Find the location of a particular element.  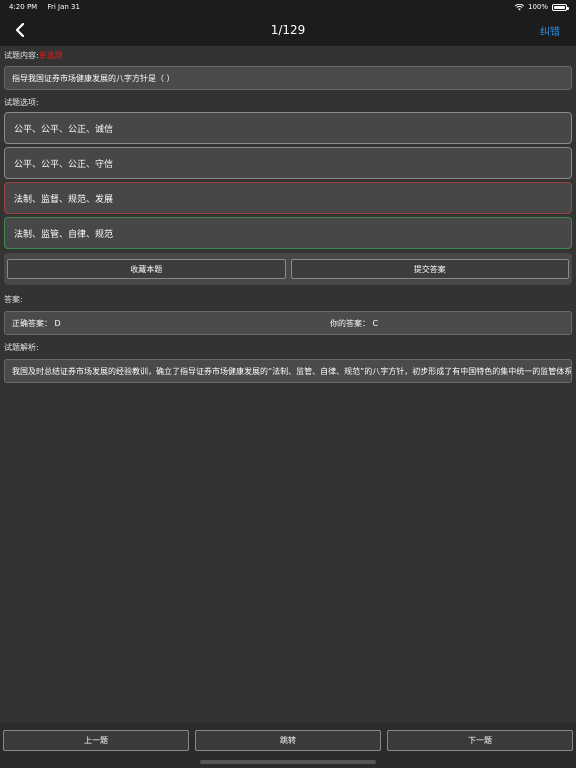

report-error-button: 纠错 is located at coordinates (550, 30).